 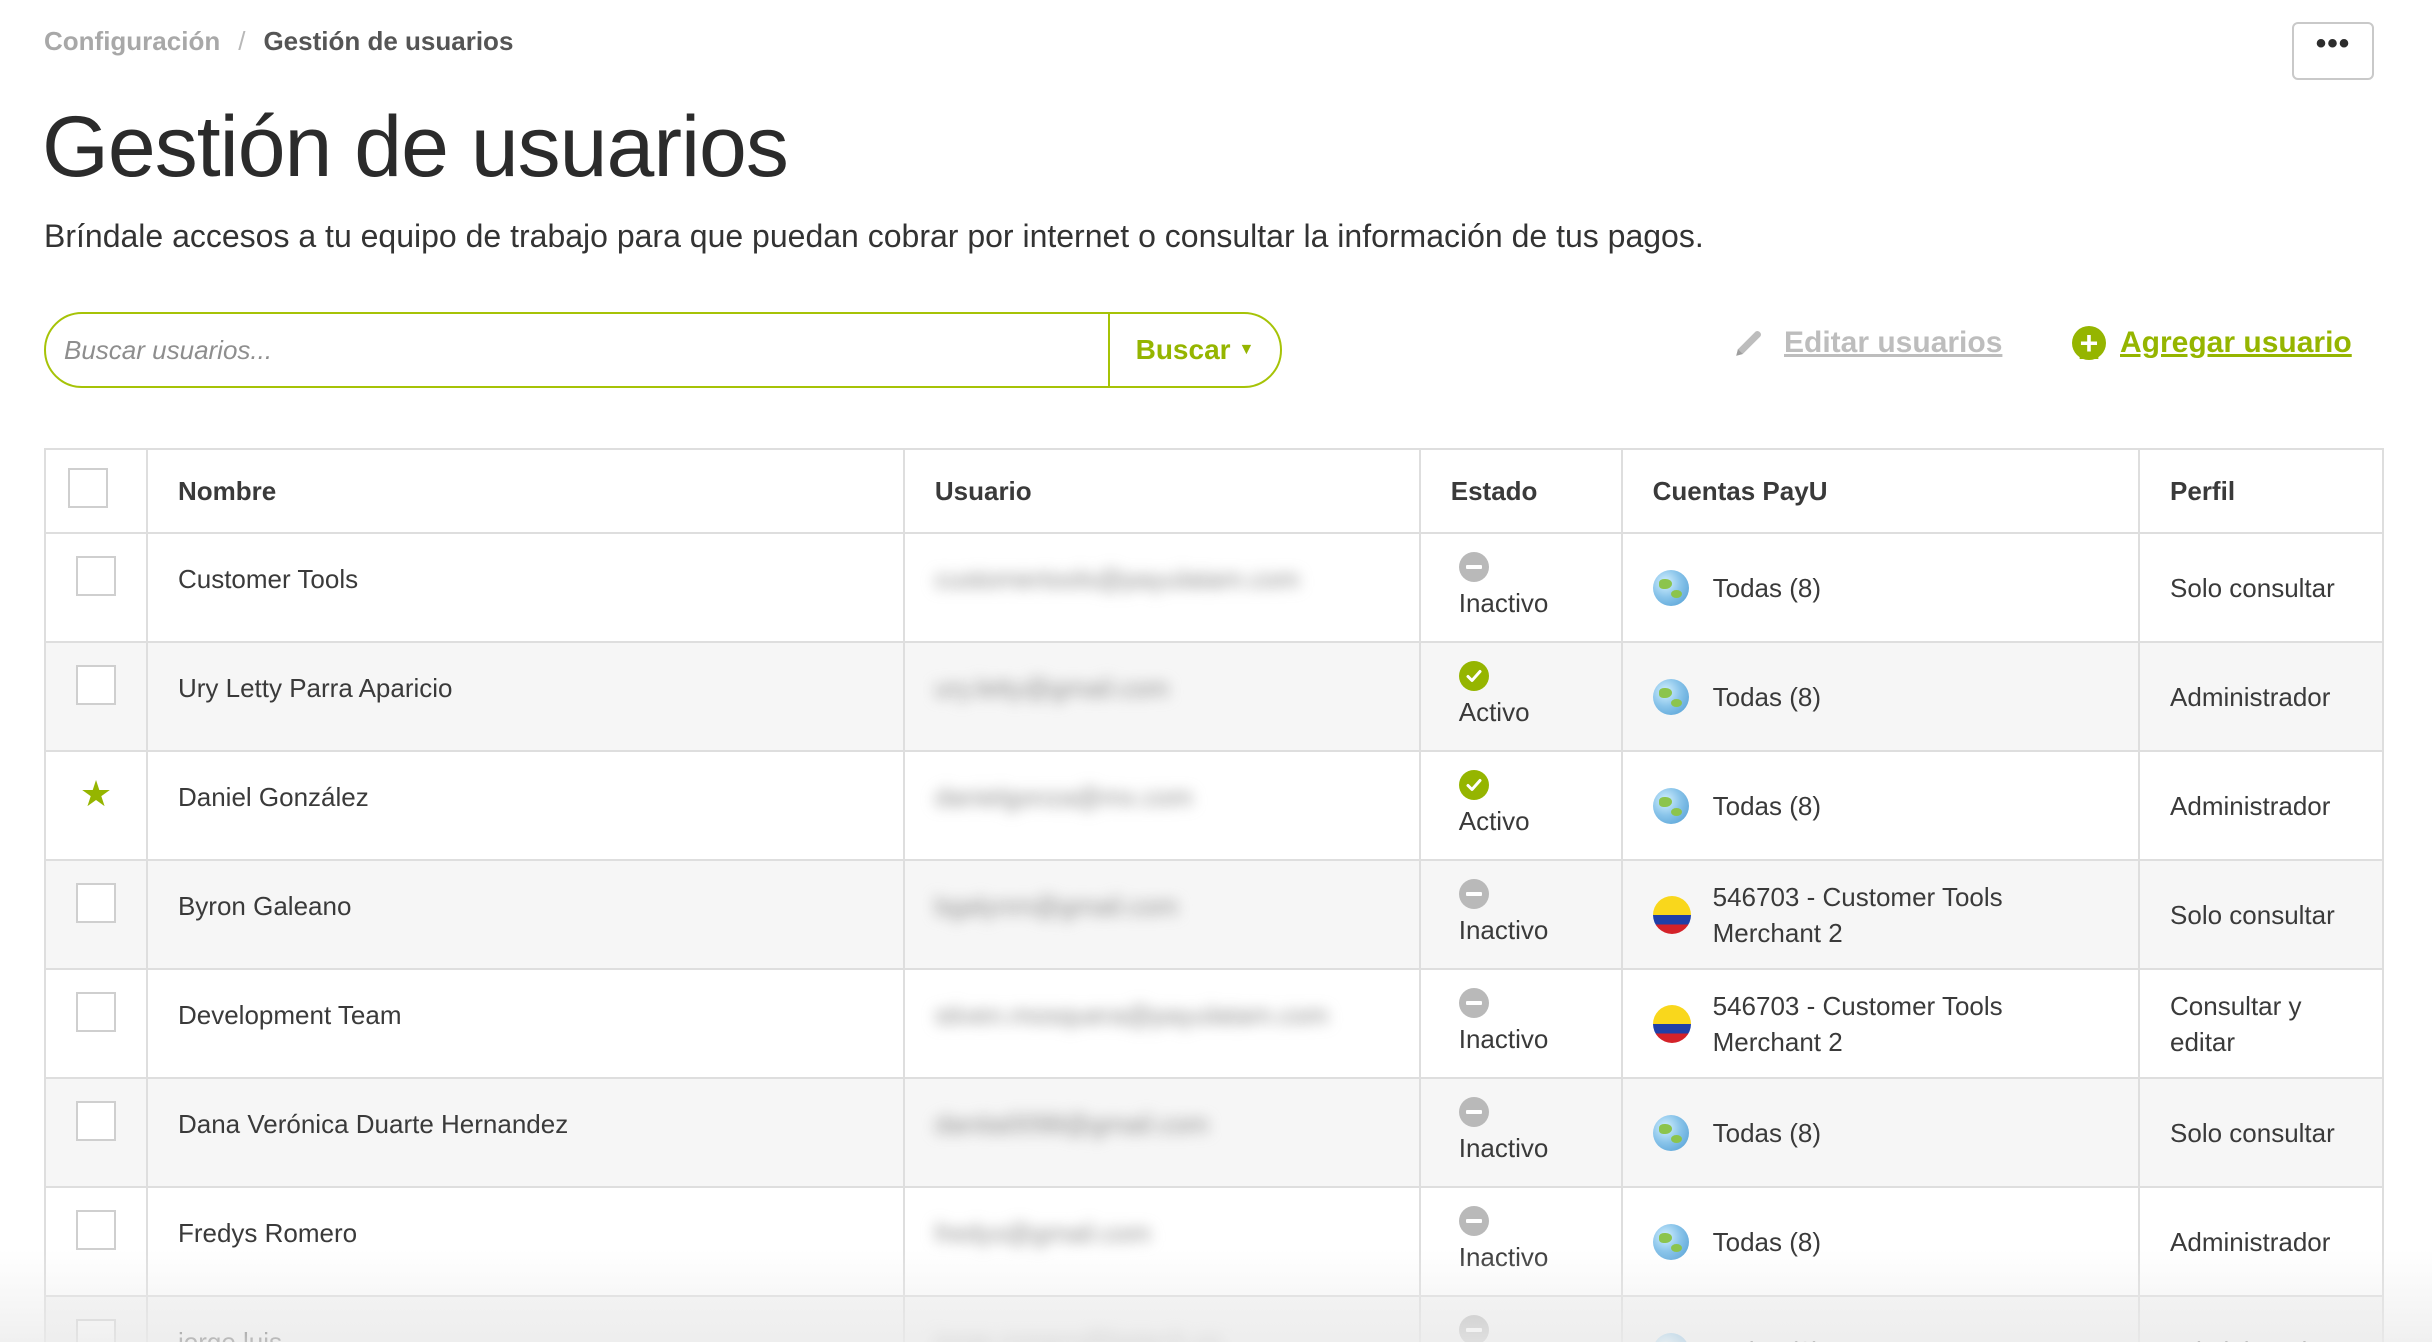 I want to click on header-select-cell, so click(x=96, y=491).